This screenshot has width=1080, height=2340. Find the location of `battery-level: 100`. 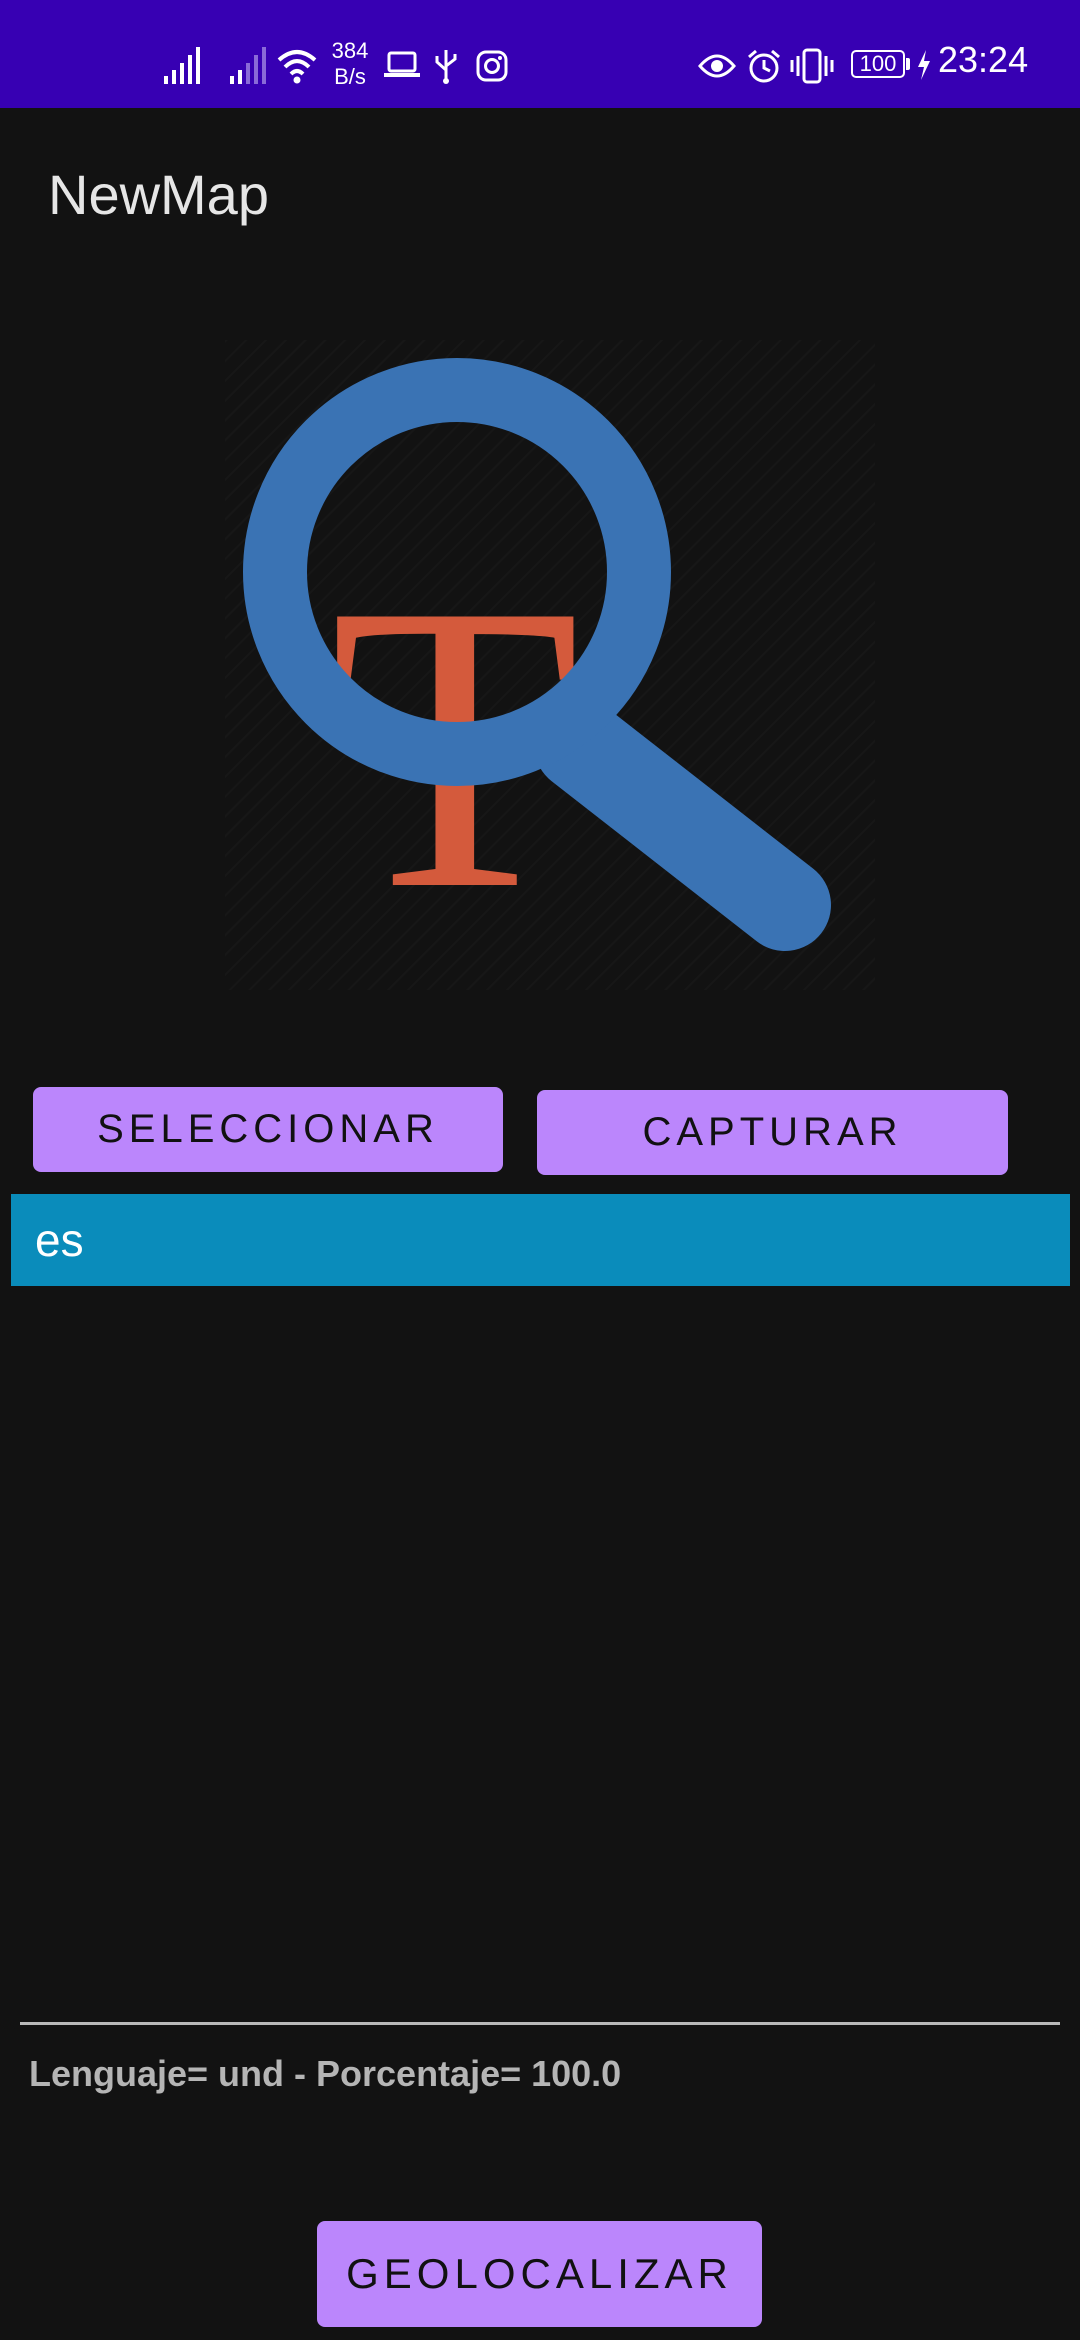

battery-level: 100 is located at coordinates (878, 63).